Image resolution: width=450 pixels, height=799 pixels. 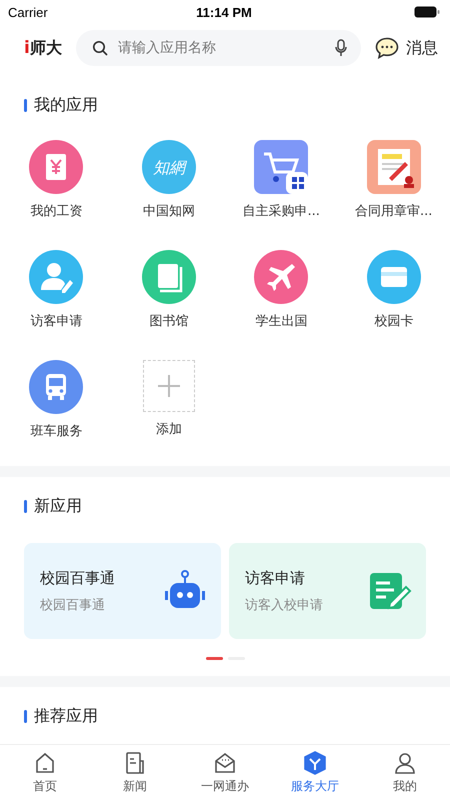 I want to click on search-field: 请输入应用名称, so click(x=221, y=48).